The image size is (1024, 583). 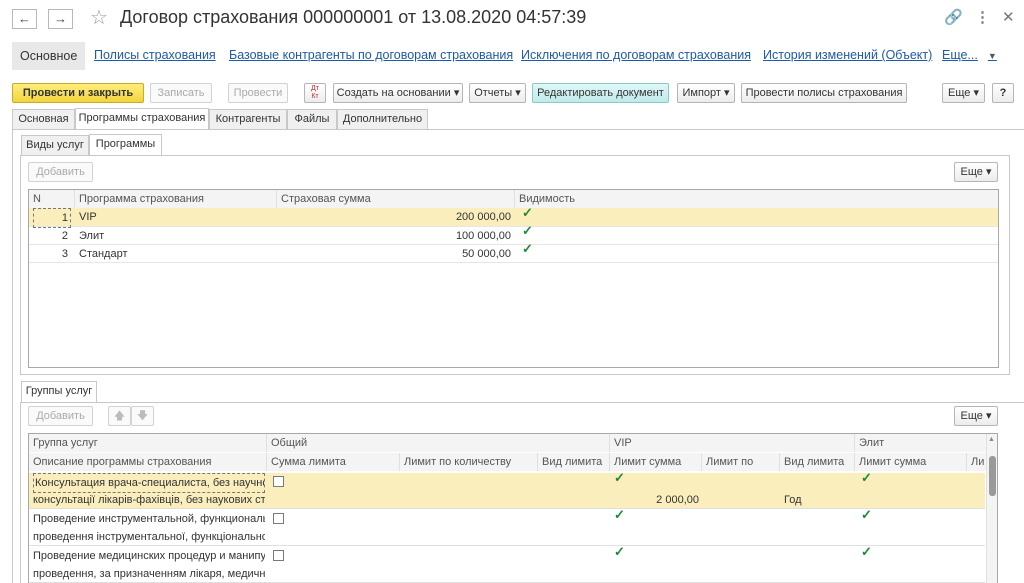 What do you see at coordinates (60, 416) in the screenshot?
I see `groups-add-button: Добавить` at bounding box center [60, 416].